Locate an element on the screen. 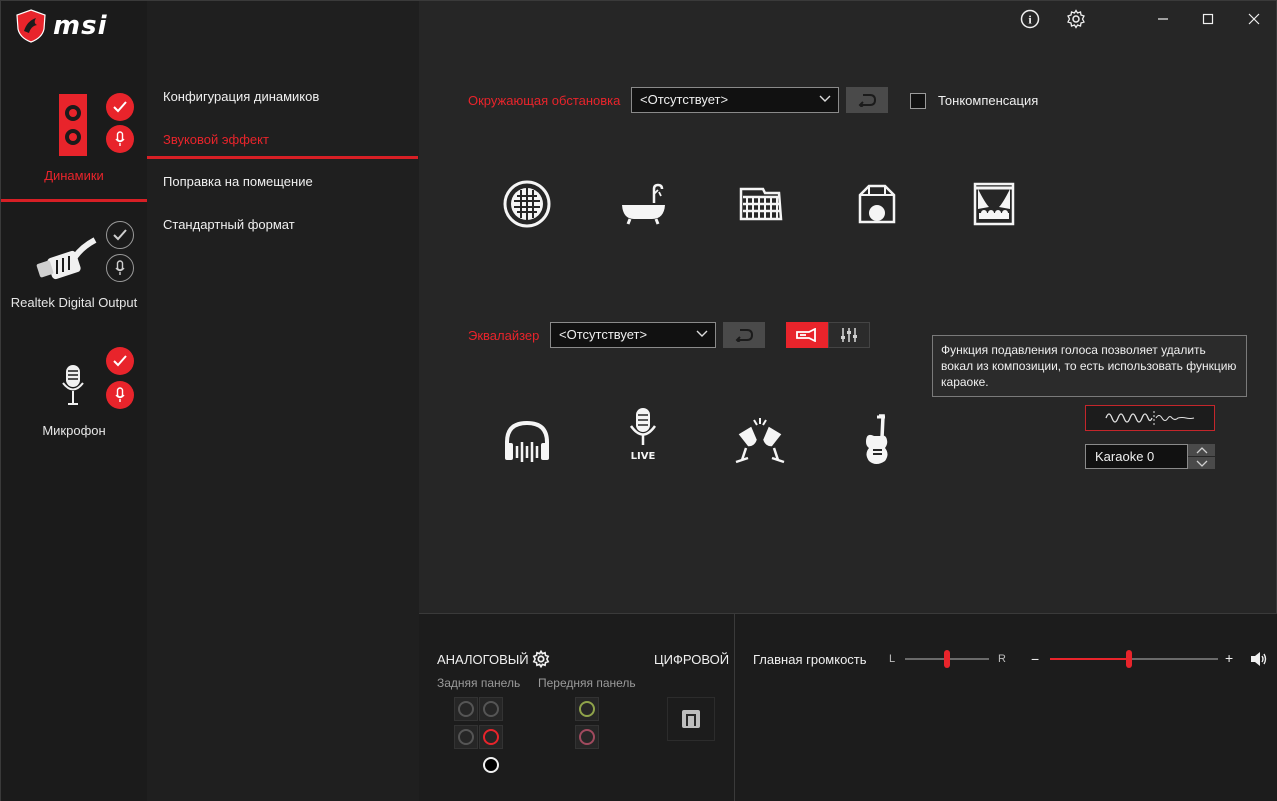 This screenshot has height=801, width=1277. optical-port-icon is located at coordinates (691, 719).